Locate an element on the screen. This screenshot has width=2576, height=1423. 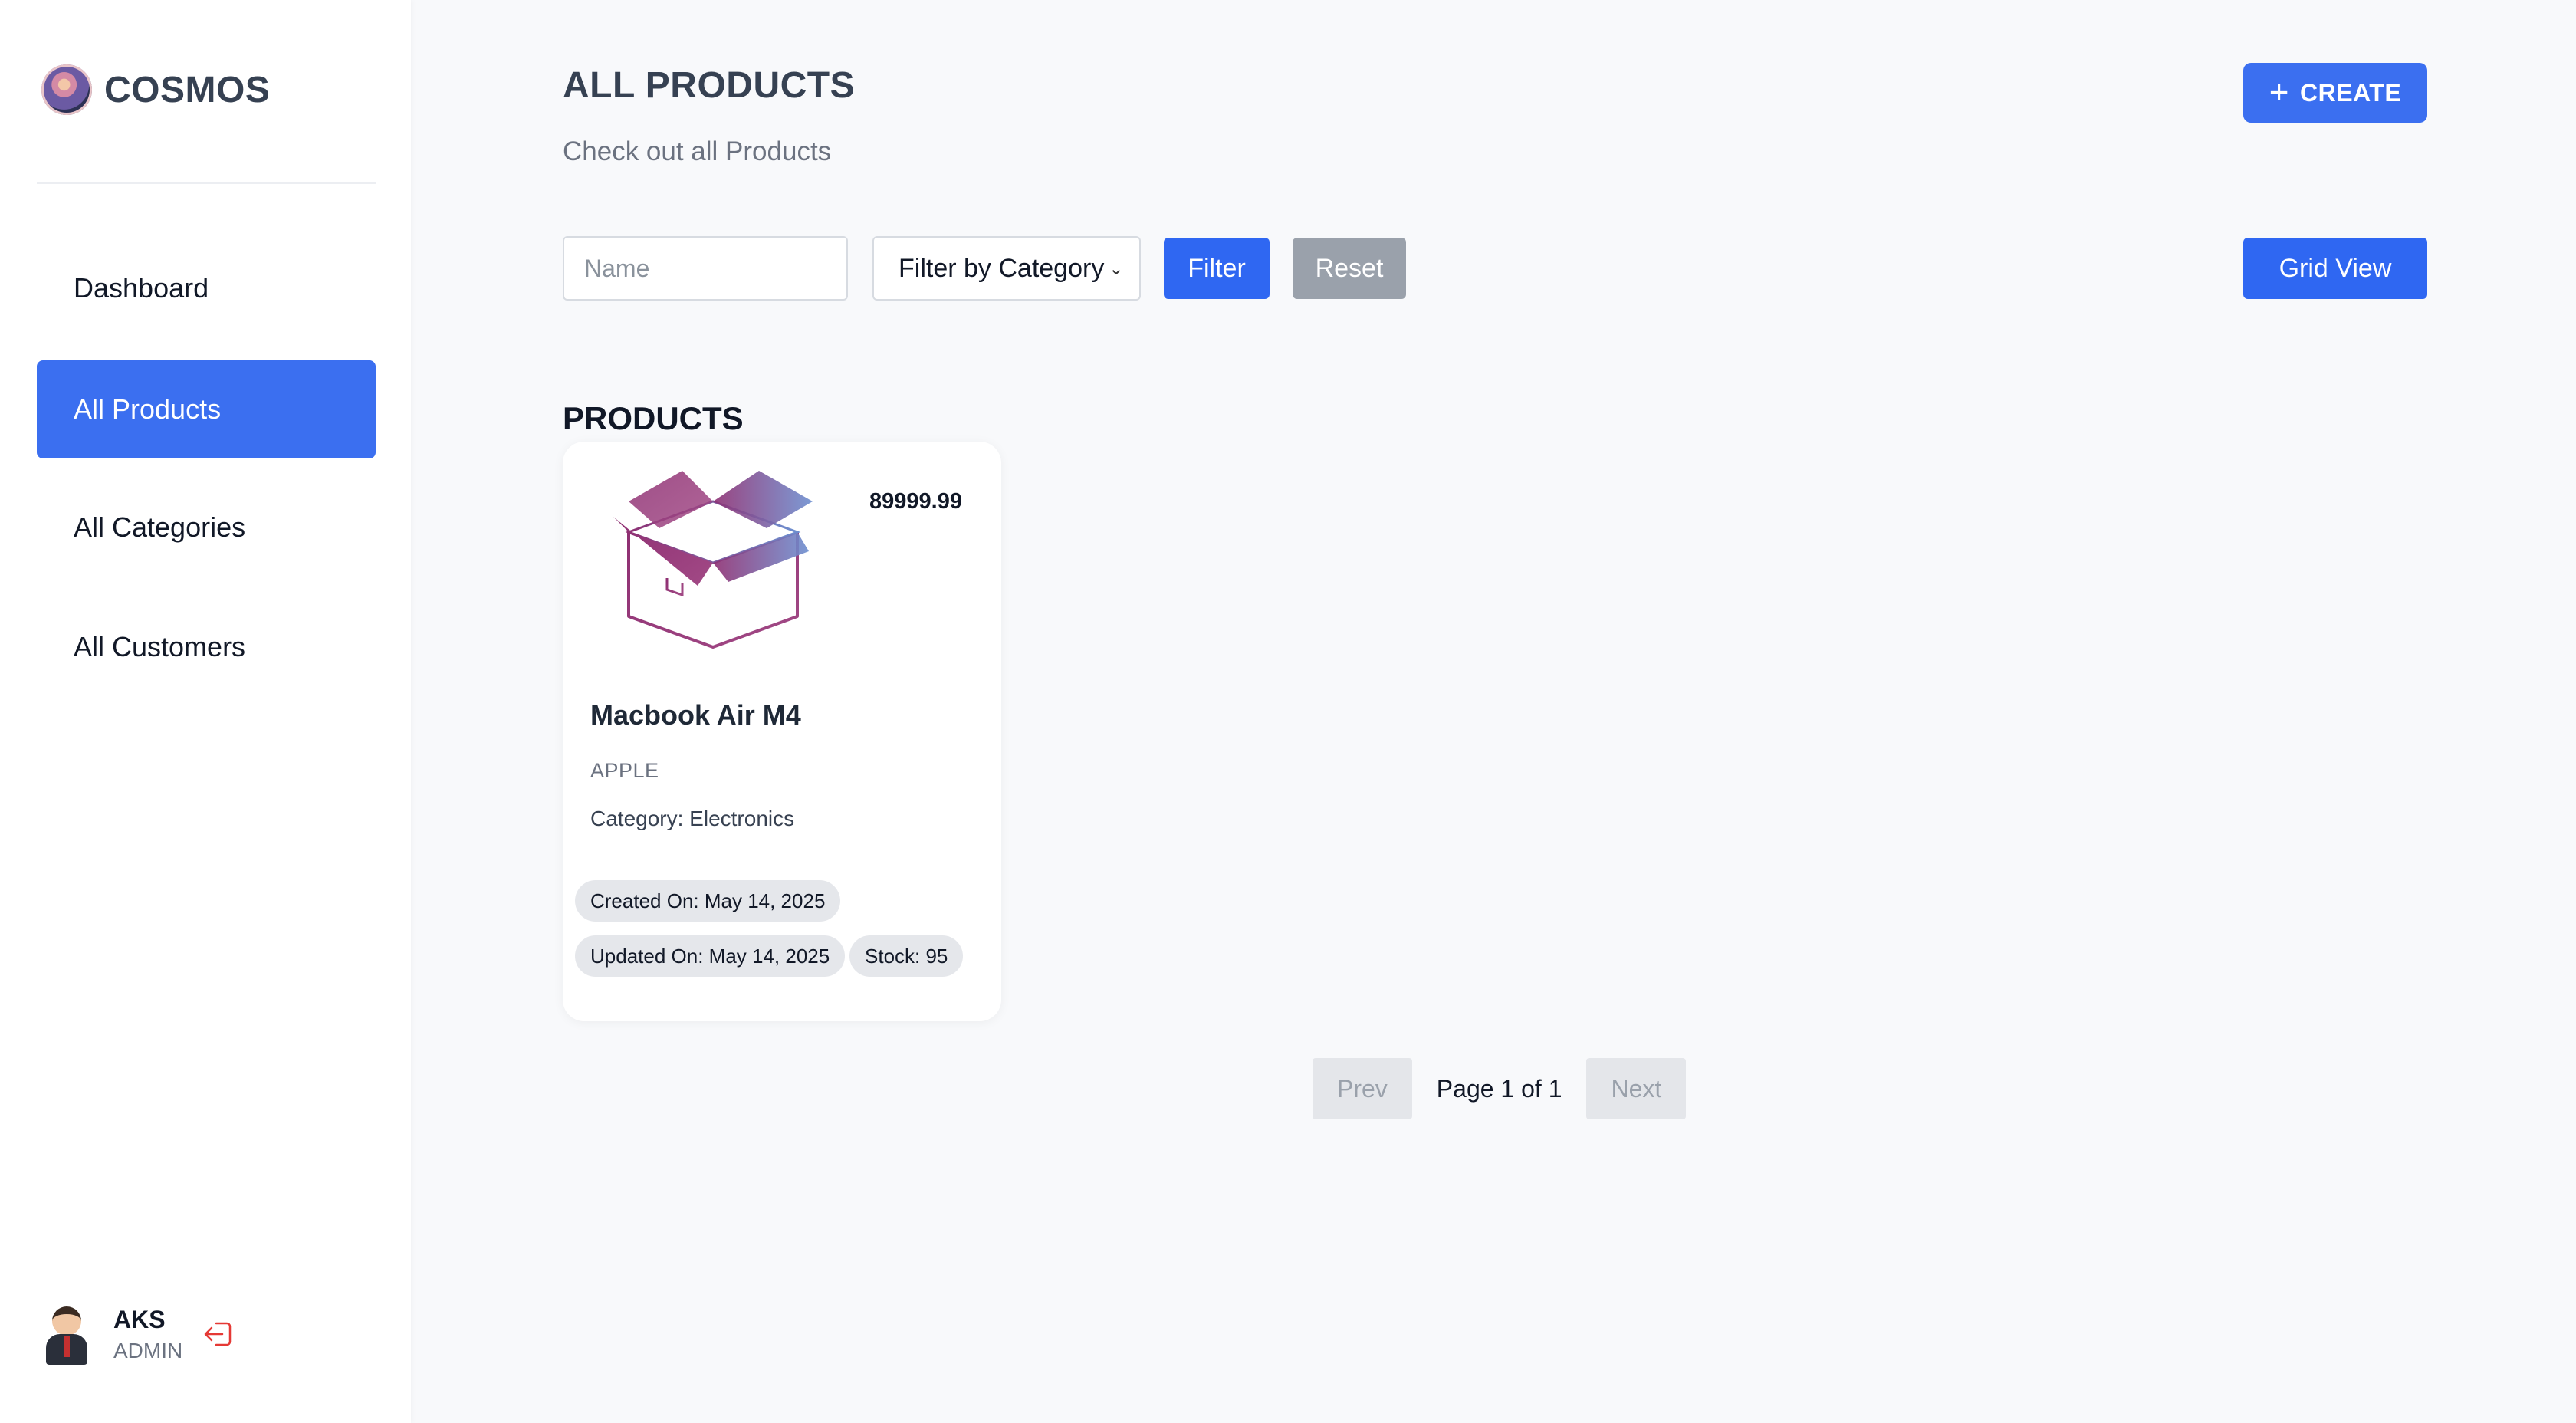
category-filter-value: Filter by Category is located at coordinates (1002, 268).